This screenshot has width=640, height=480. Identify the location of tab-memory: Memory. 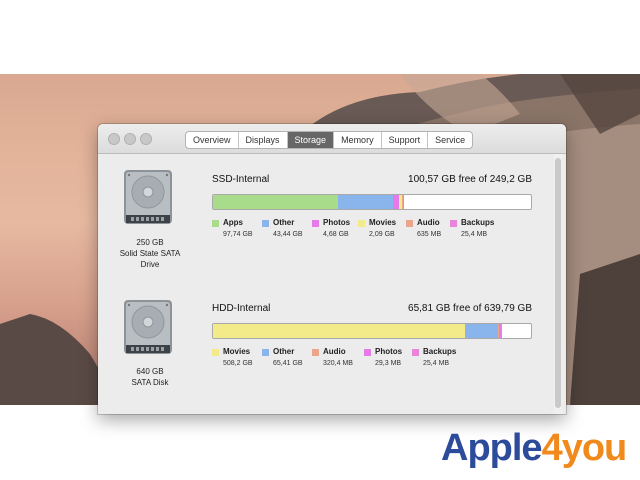
(358, 140).